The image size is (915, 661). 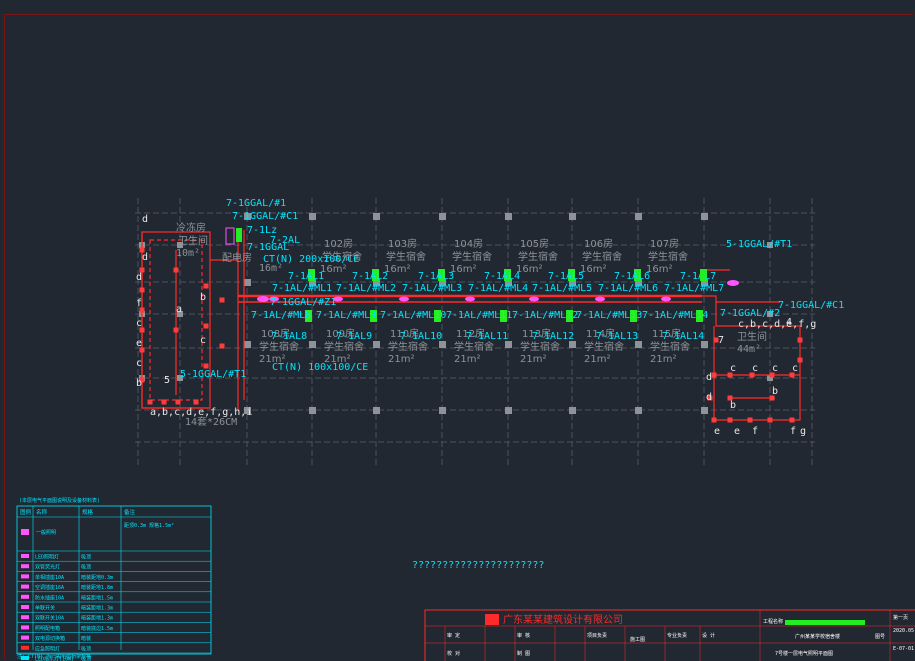 I want to click on panel-label: 7-1AL11, so click(x=487, y=336).